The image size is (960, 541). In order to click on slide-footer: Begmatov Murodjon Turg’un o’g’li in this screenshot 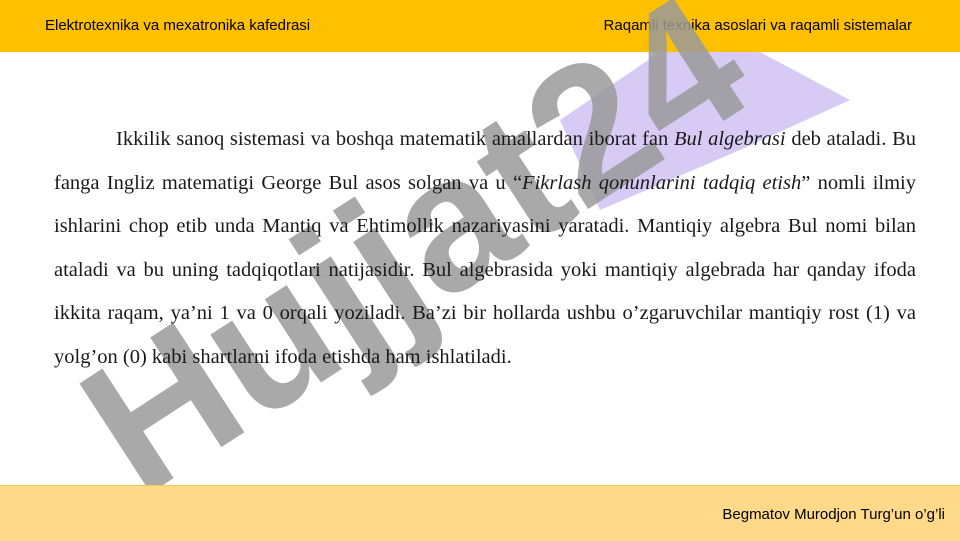, I will do `click(480, 513)`.